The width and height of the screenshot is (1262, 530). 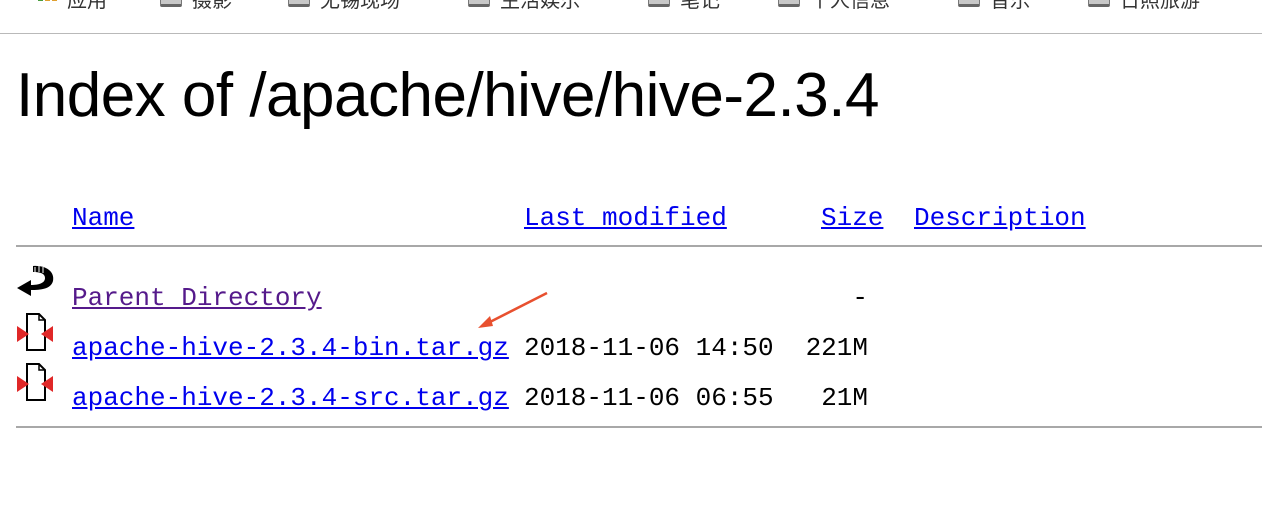 I want to click on bookmark-folder: 日照旅游, so click(x=1144, y=6).